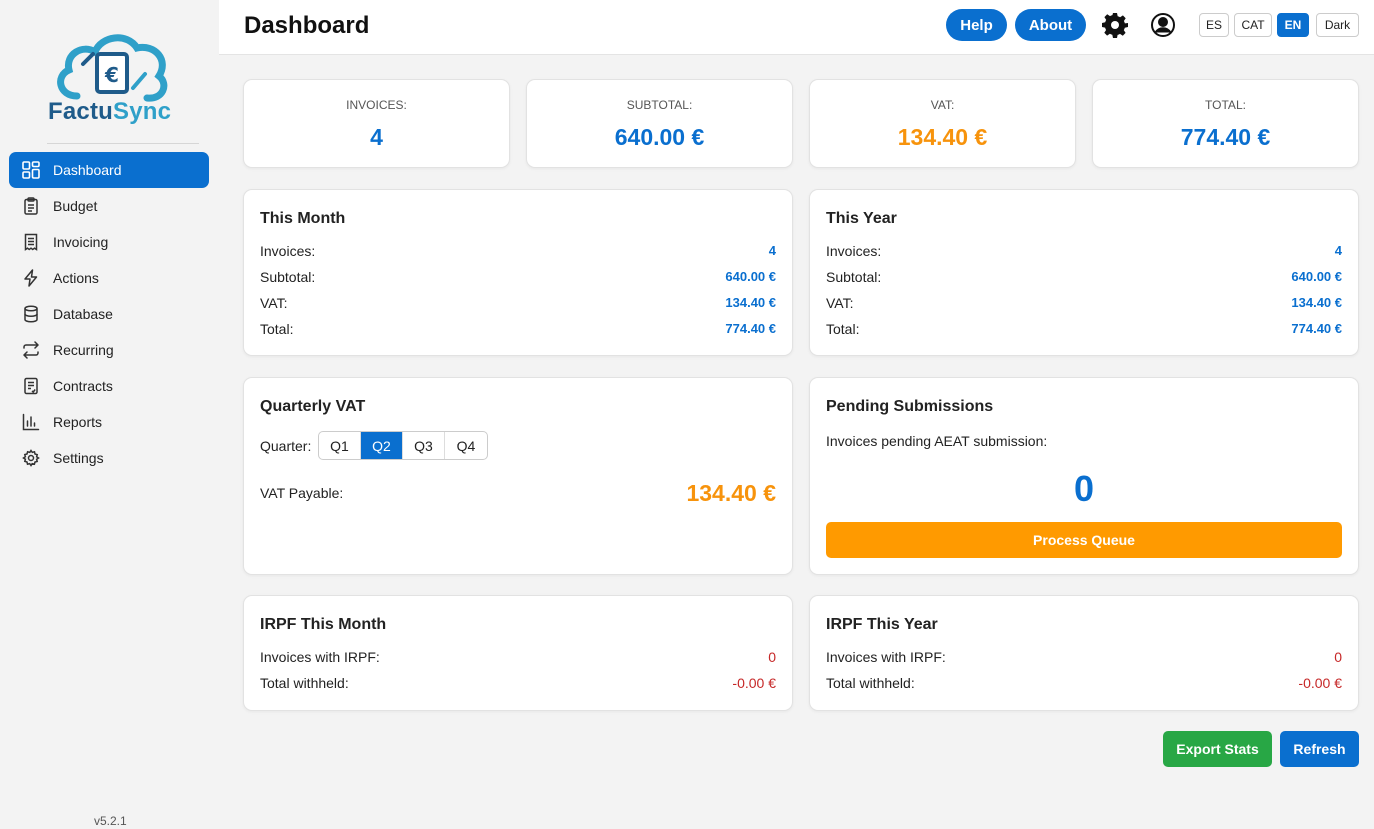  Describe the element at coordinates (942, 137) in the screenshot. I see `stat-value: 134.40 €` at that location.